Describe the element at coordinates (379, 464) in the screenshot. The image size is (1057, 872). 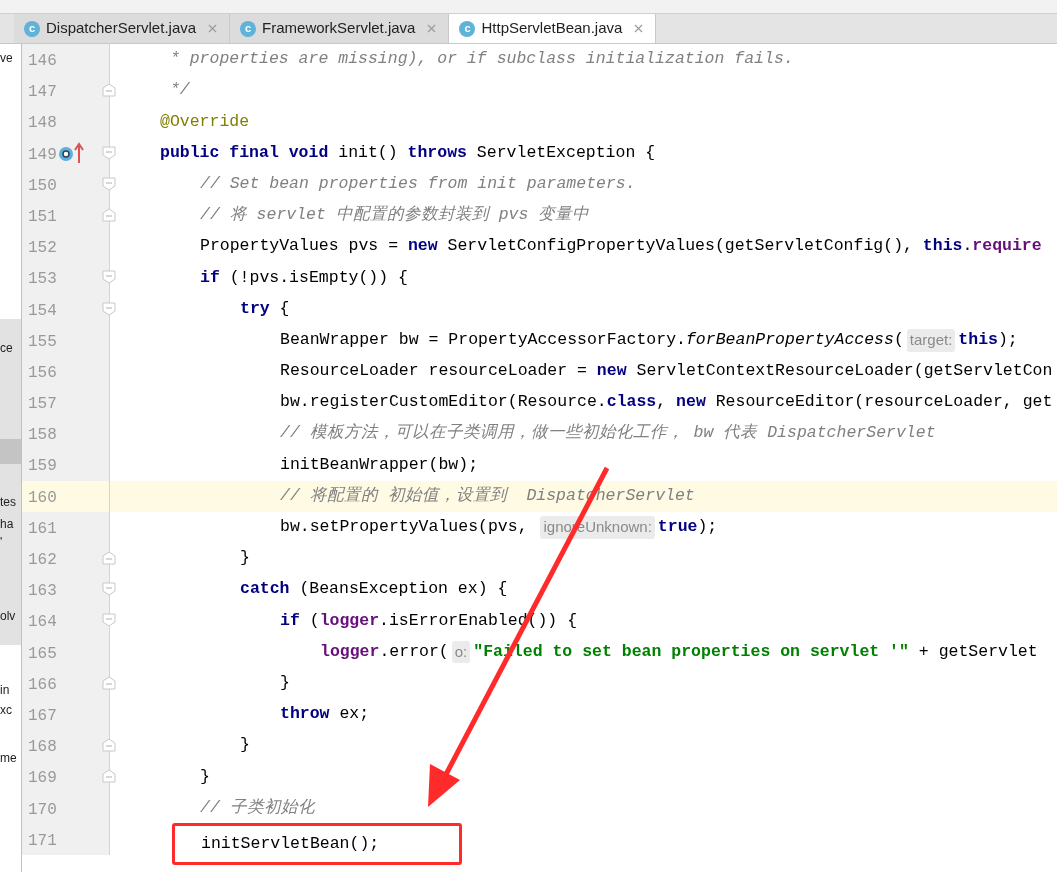
I see `code-line: initBeanWrapper(bw);` at that location.